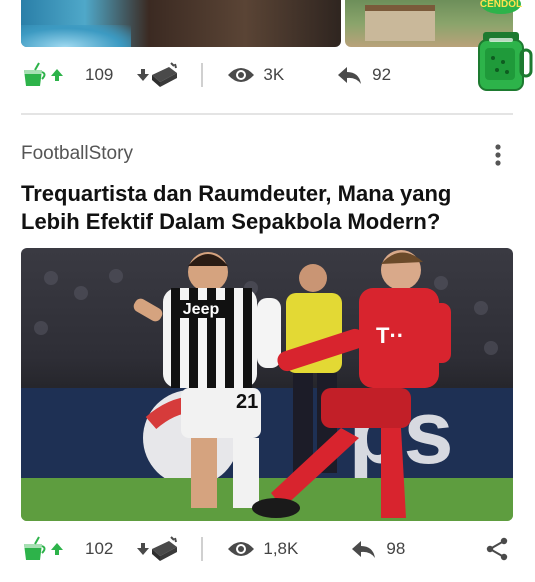 The width and height of the screenshot is (535, 582). Describe the element at coordinates (501, 5) in the screenshot. I see `mascot-label: CENDOL` at that location.